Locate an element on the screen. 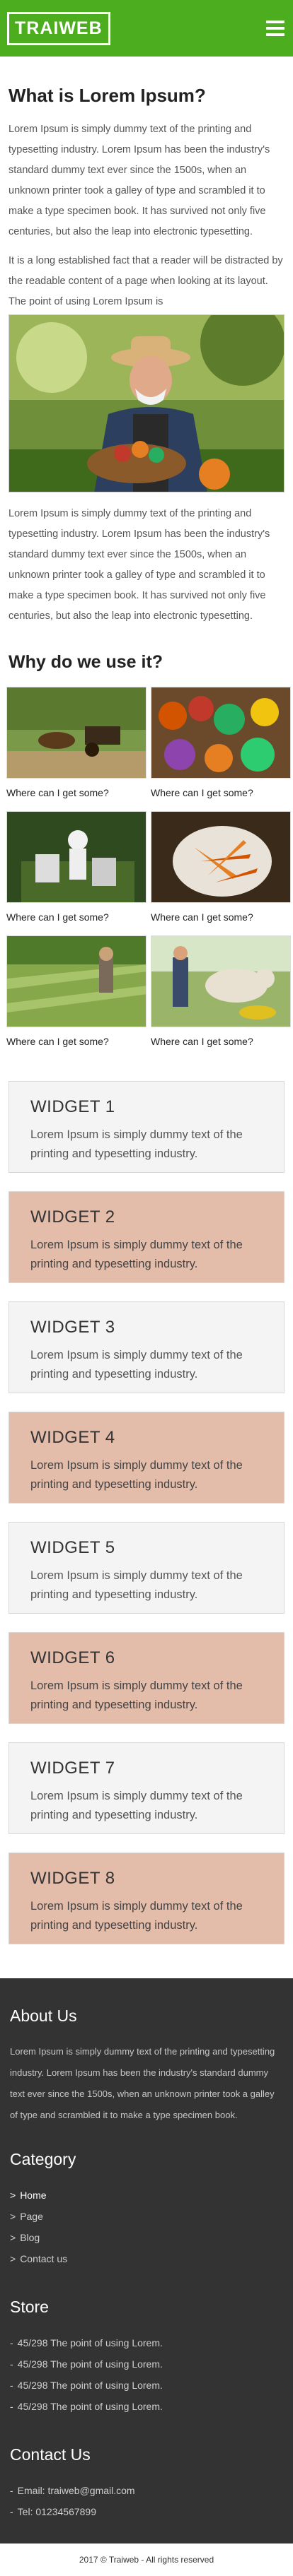  widget-title: WIDGET 1 is located at coordinates (72, 1107).